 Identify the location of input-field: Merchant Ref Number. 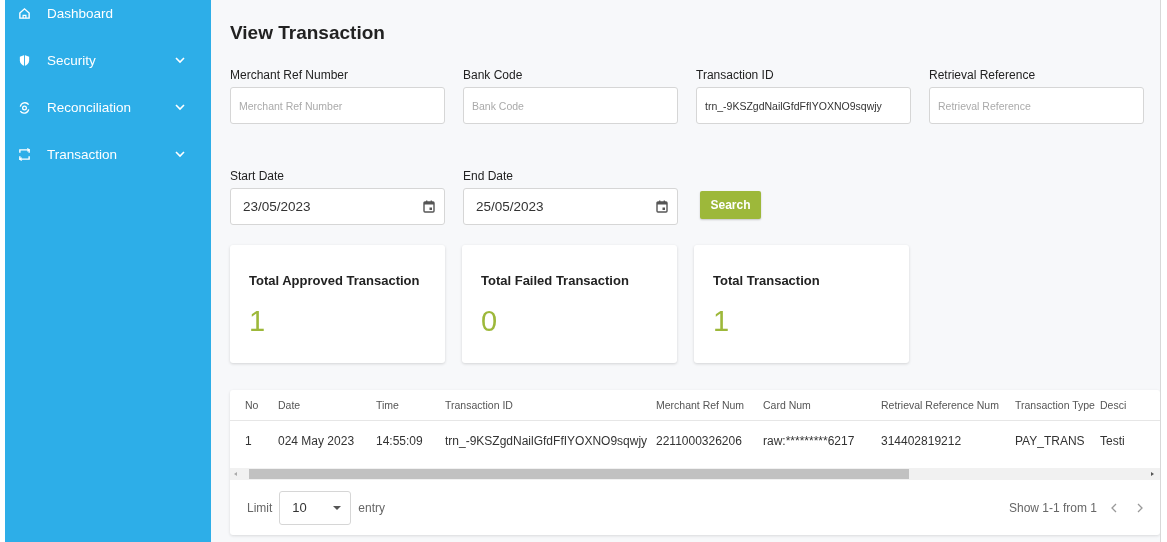
(337, 105).